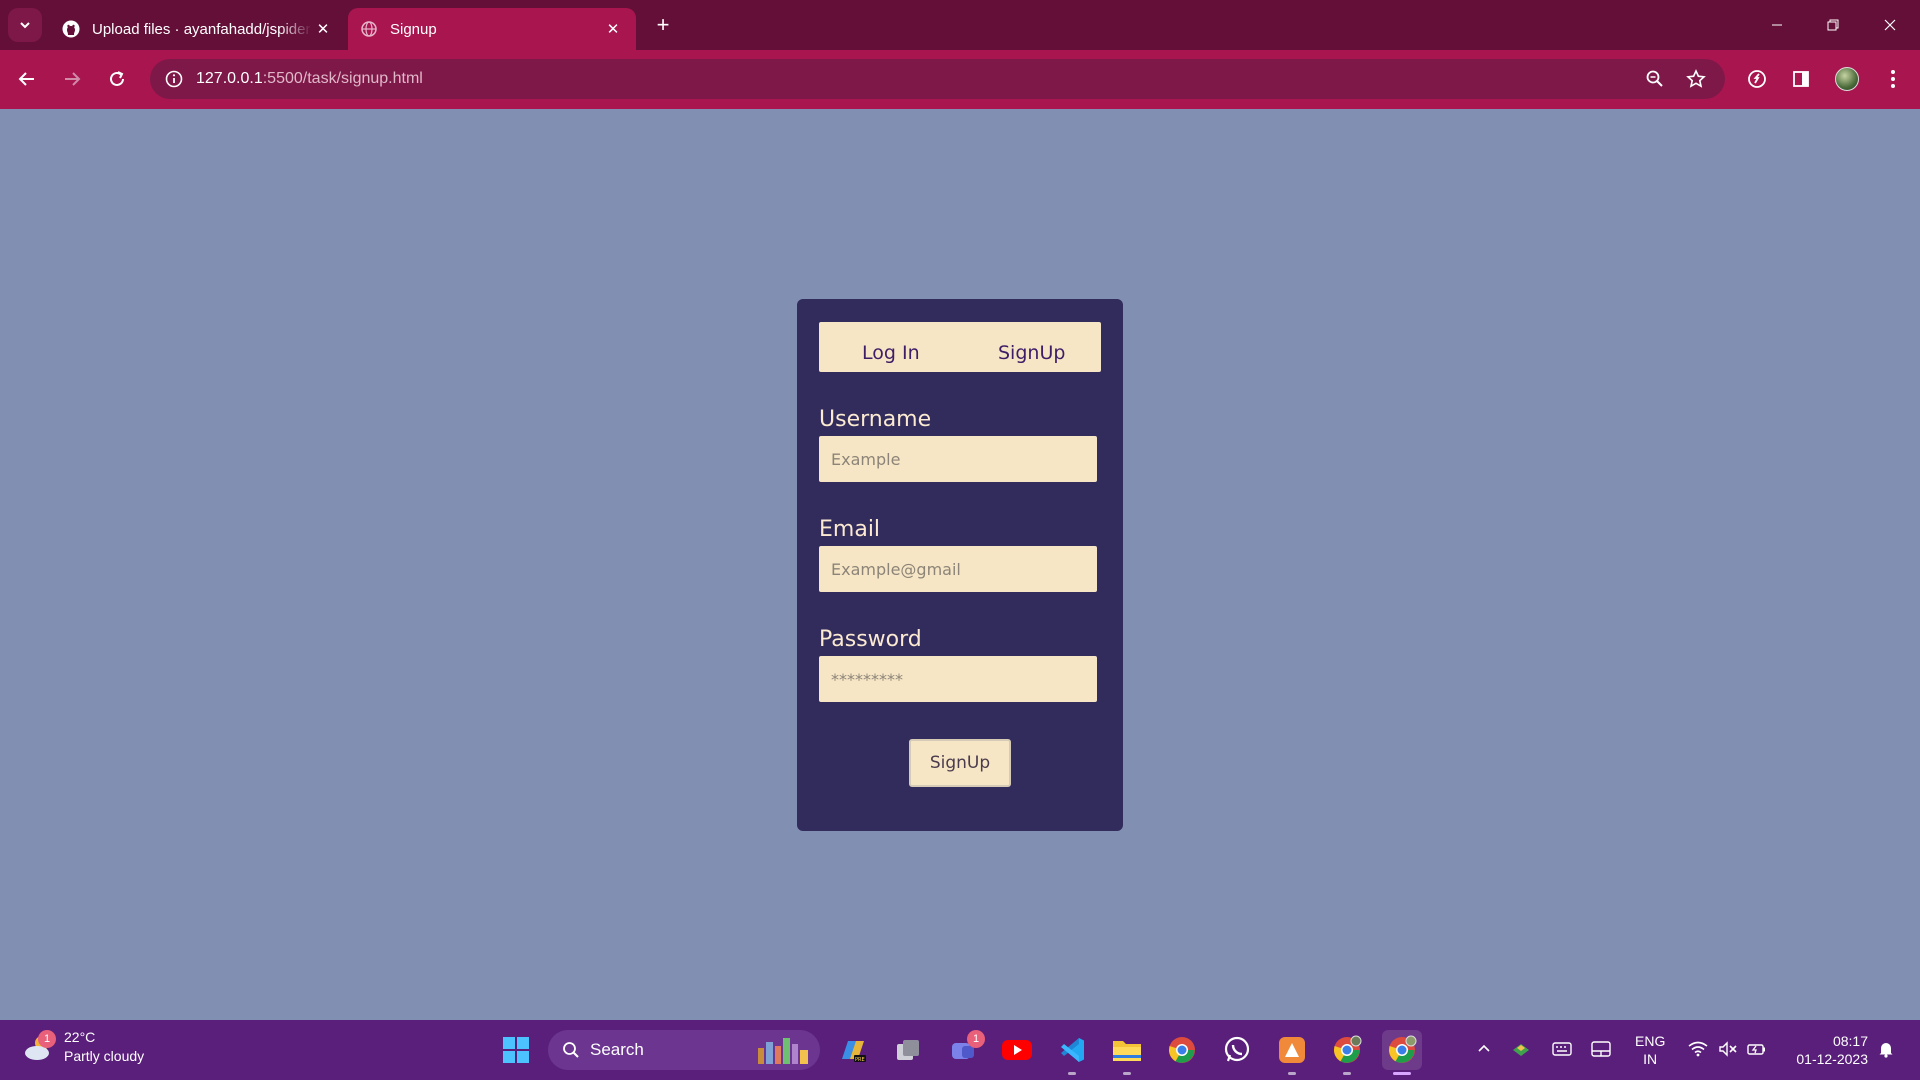  I want to click on minimize-icon, so click(1777, 25).